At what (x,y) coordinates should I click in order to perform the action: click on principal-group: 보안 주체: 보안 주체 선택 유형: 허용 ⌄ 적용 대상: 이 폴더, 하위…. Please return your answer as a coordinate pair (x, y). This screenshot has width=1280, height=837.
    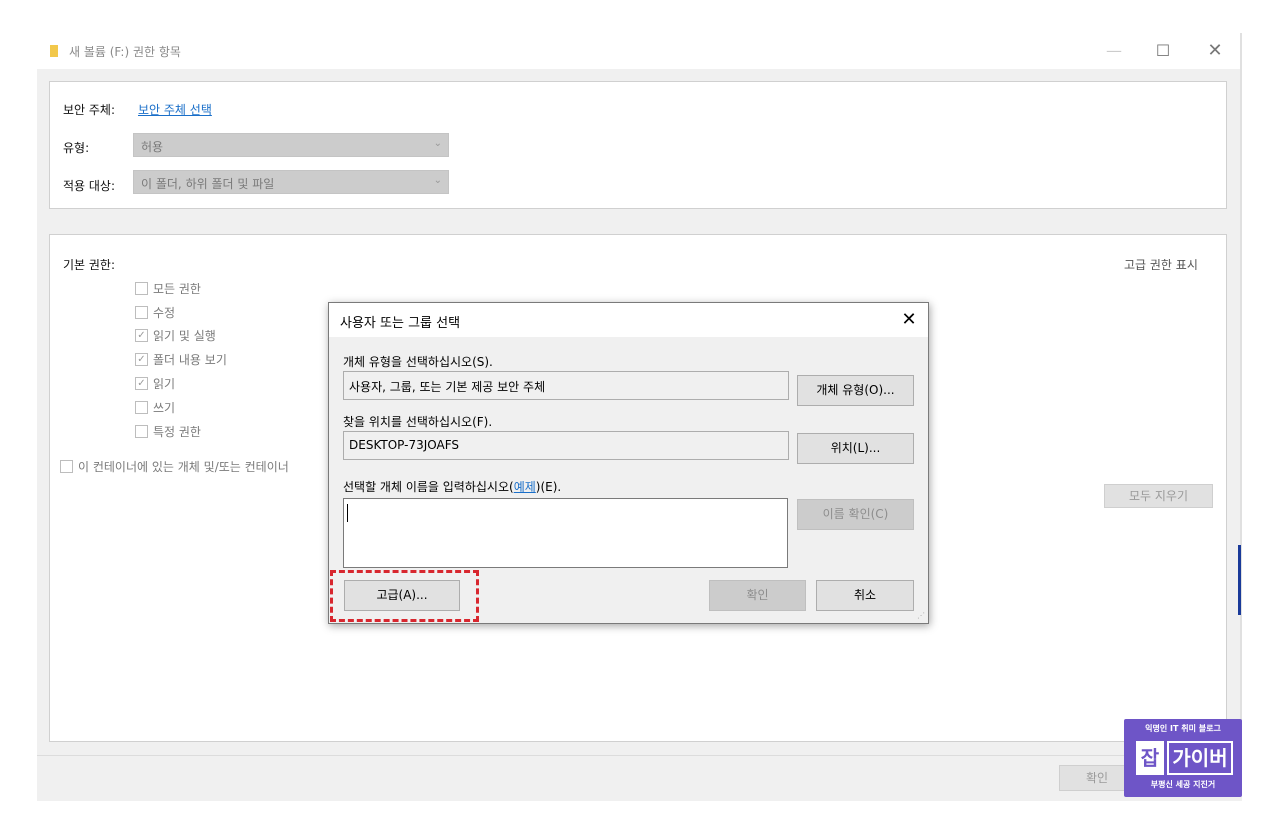
    Looking at the image, I should click on (638, 145).